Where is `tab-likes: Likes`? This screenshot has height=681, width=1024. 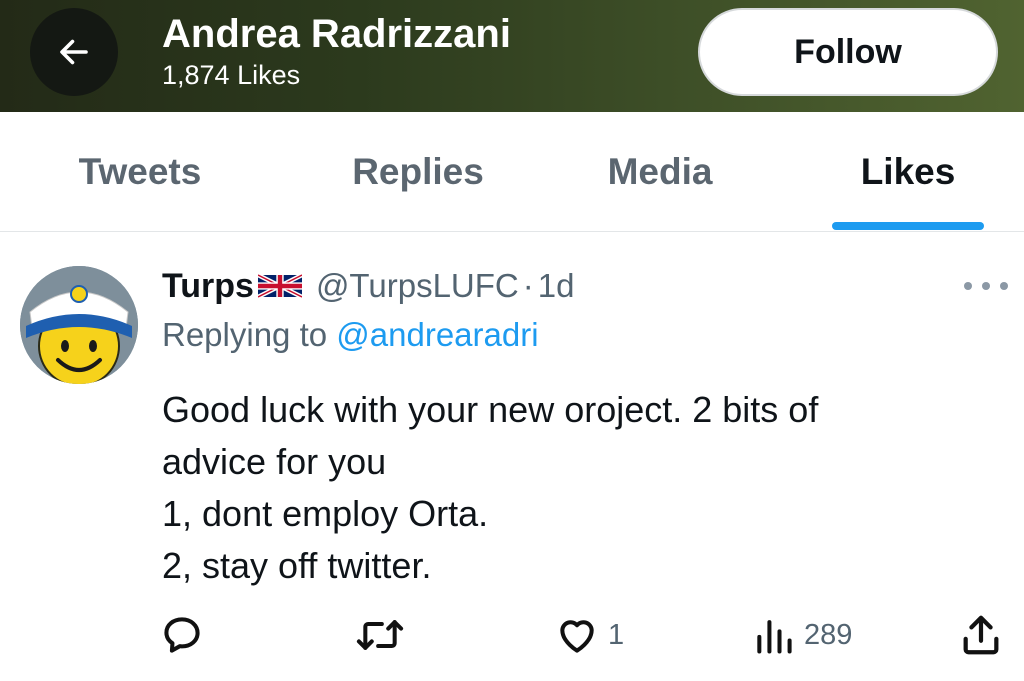
tab-likes: Likes is located at coordinates (908, 172).